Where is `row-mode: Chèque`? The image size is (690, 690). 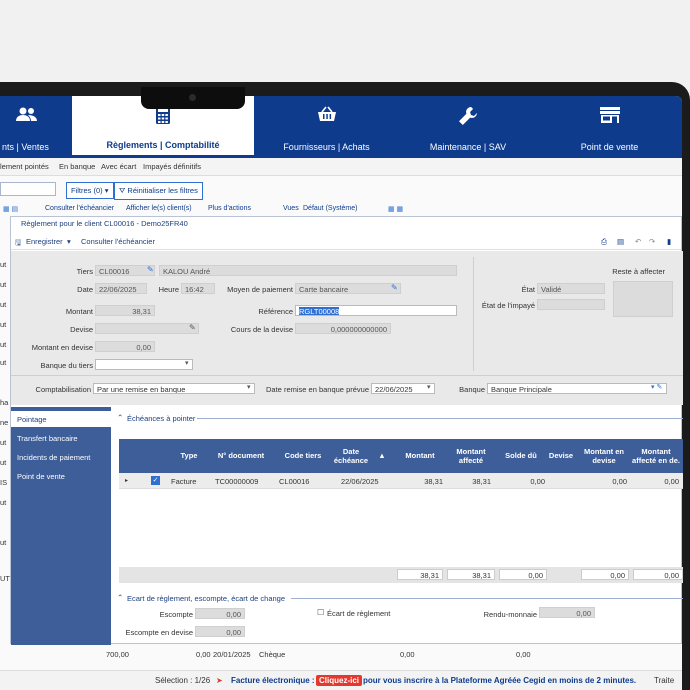 row-mode: Chèque is located at coordinates (272, 654).